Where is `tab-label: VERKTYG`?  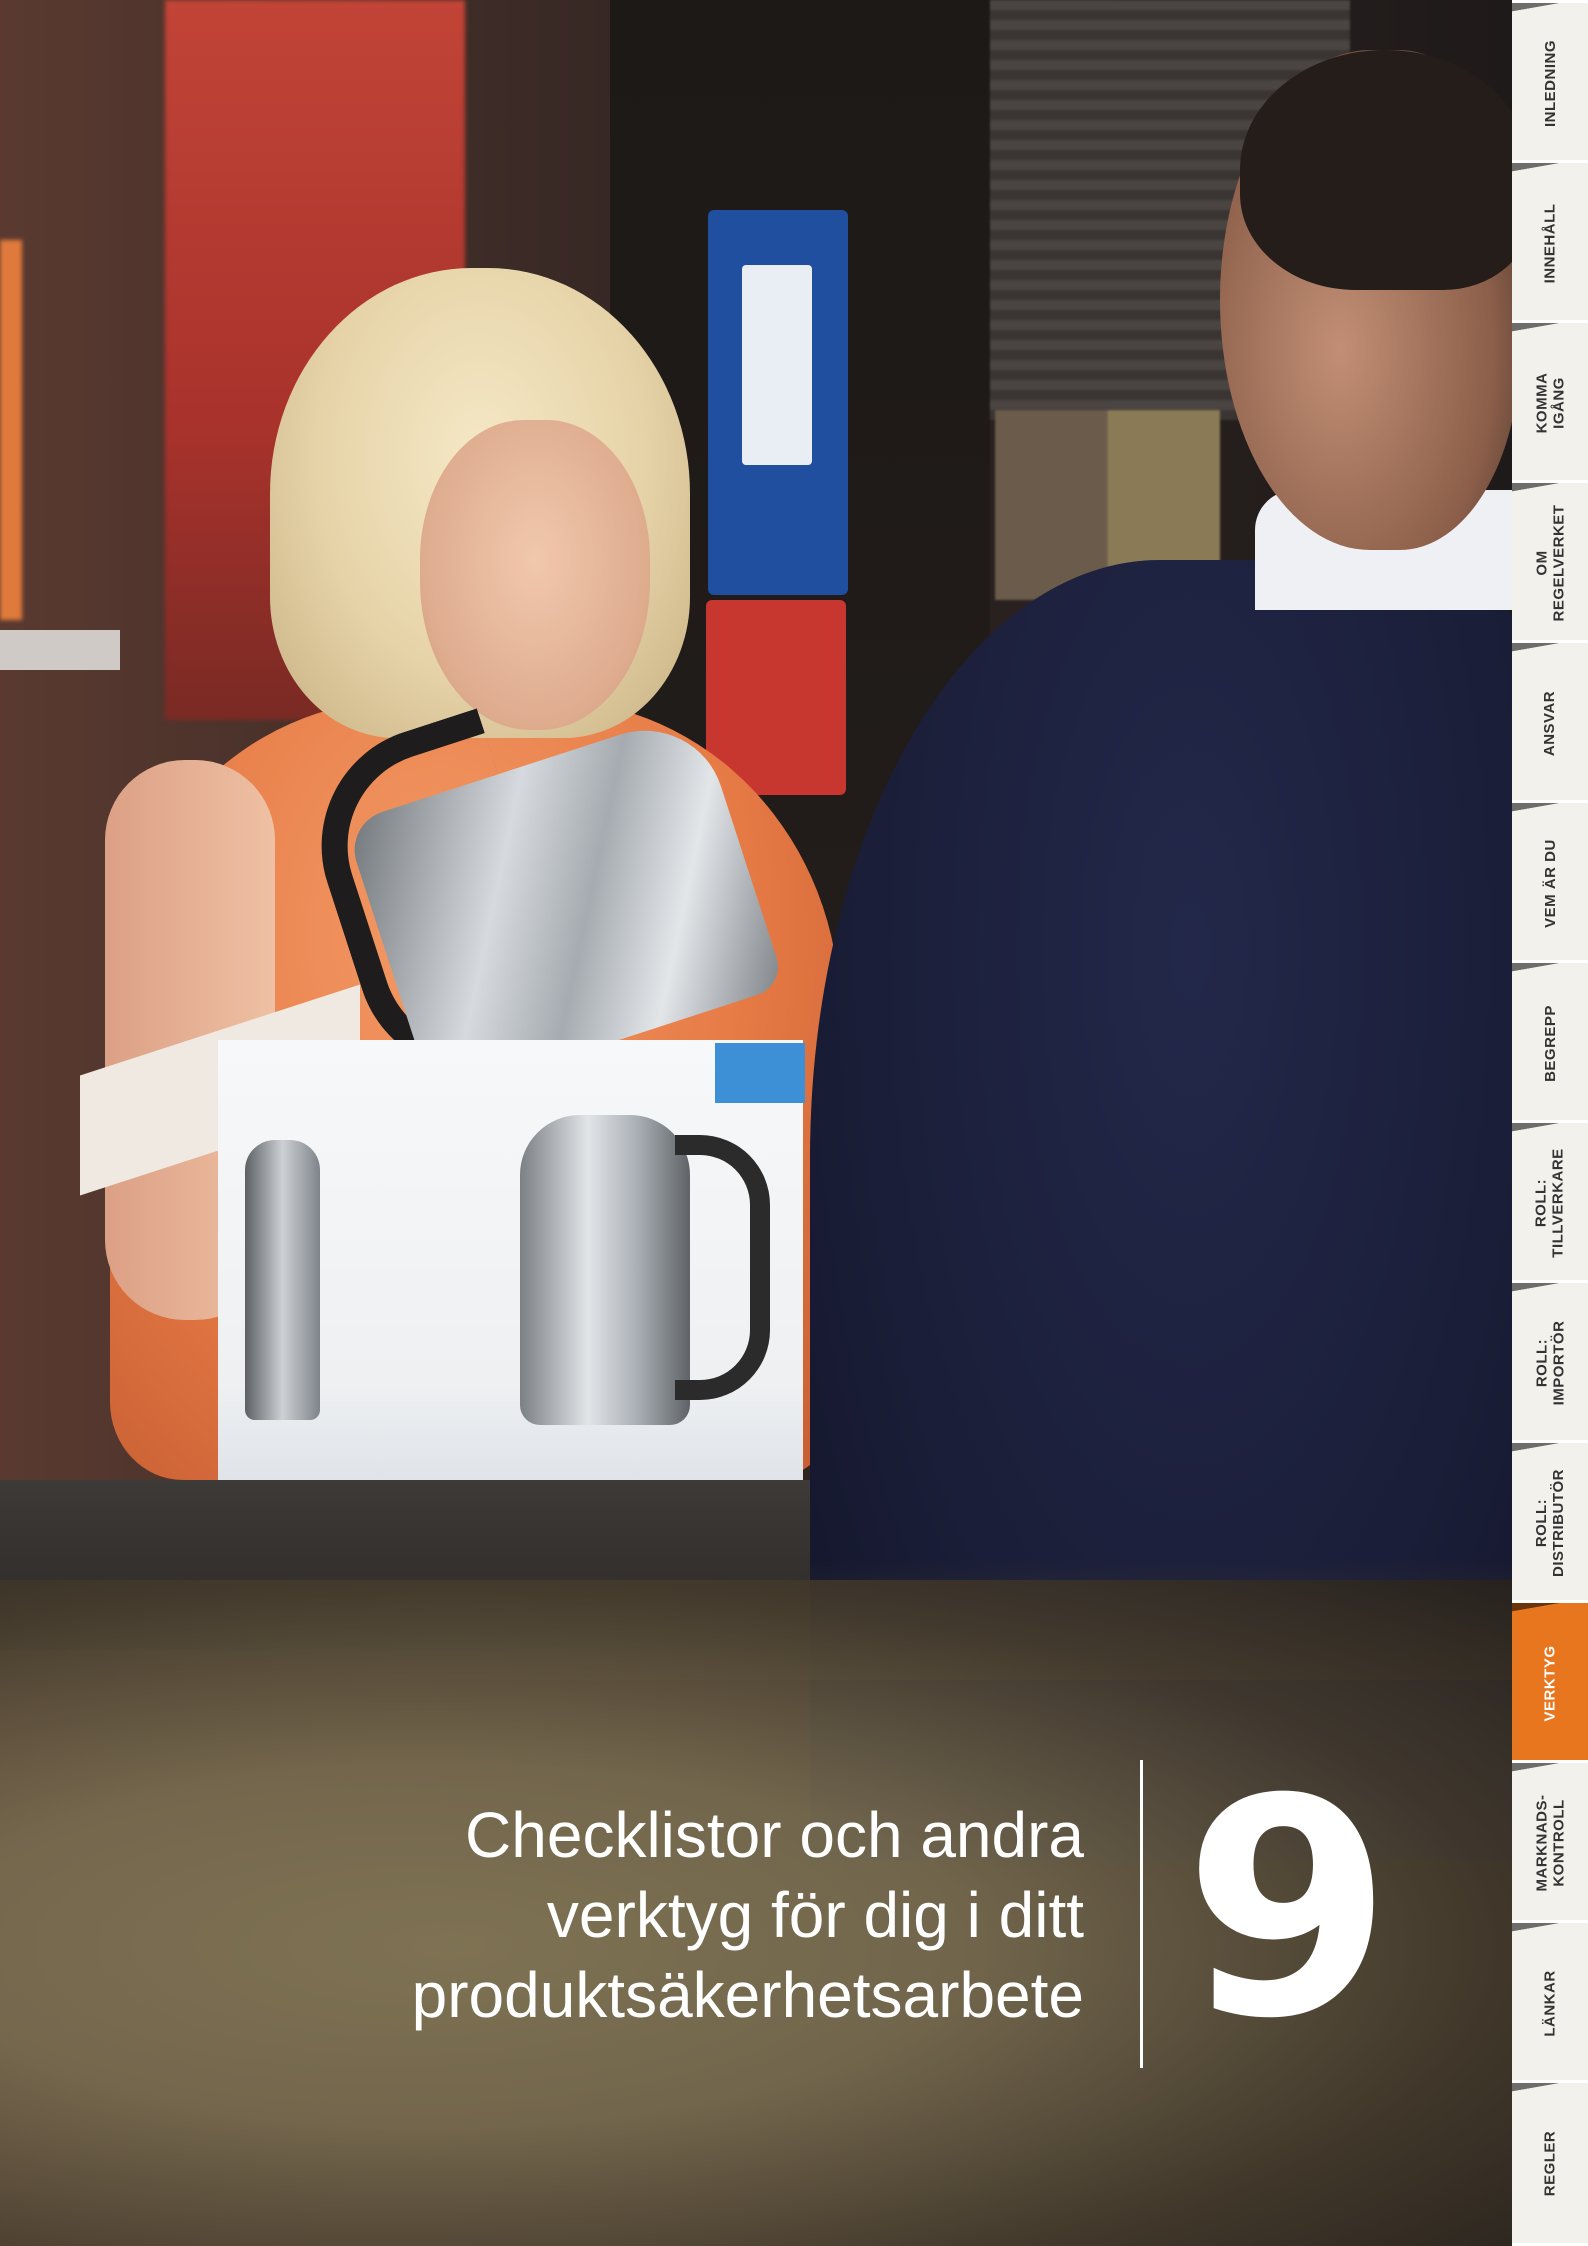
tab-label: VERKTYG is located at coordinates (1550, 1683).